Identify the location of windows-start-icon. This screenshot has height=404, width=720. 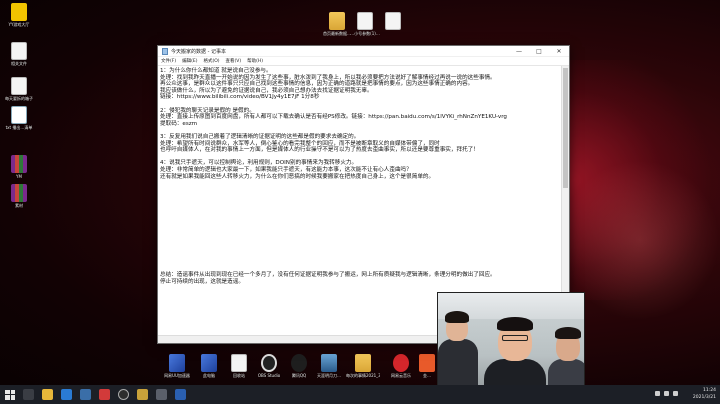
(10, 394).